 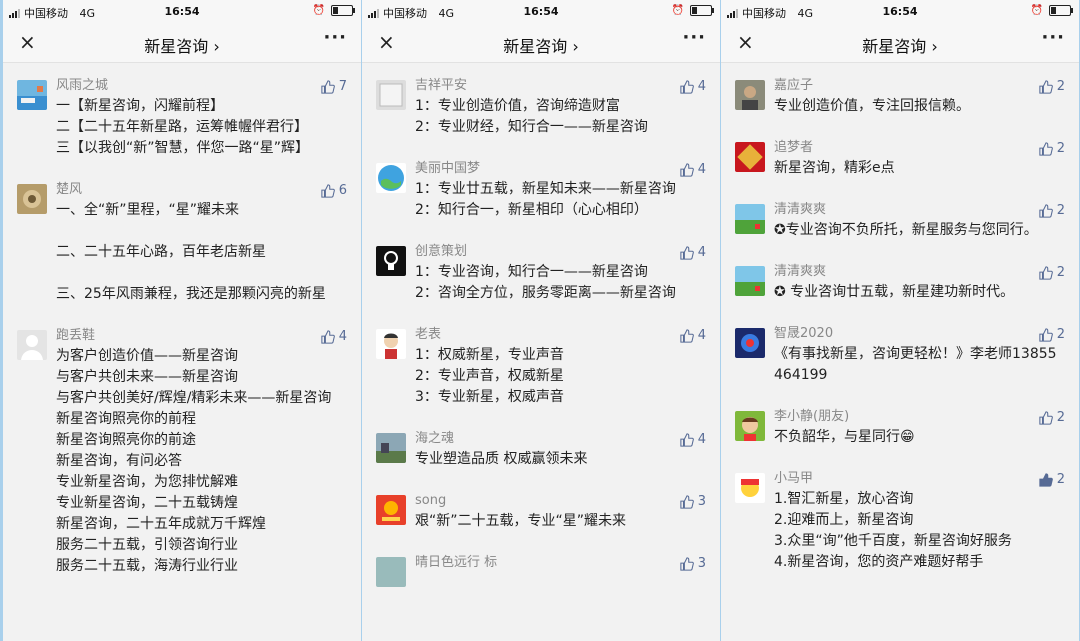 I want to click on commenter-name: 老表, so click(x=560, y=335).